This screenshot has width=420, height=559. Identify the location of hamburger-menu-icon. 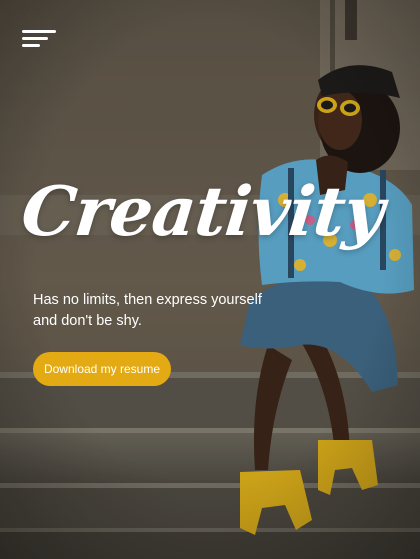
(40, 40).